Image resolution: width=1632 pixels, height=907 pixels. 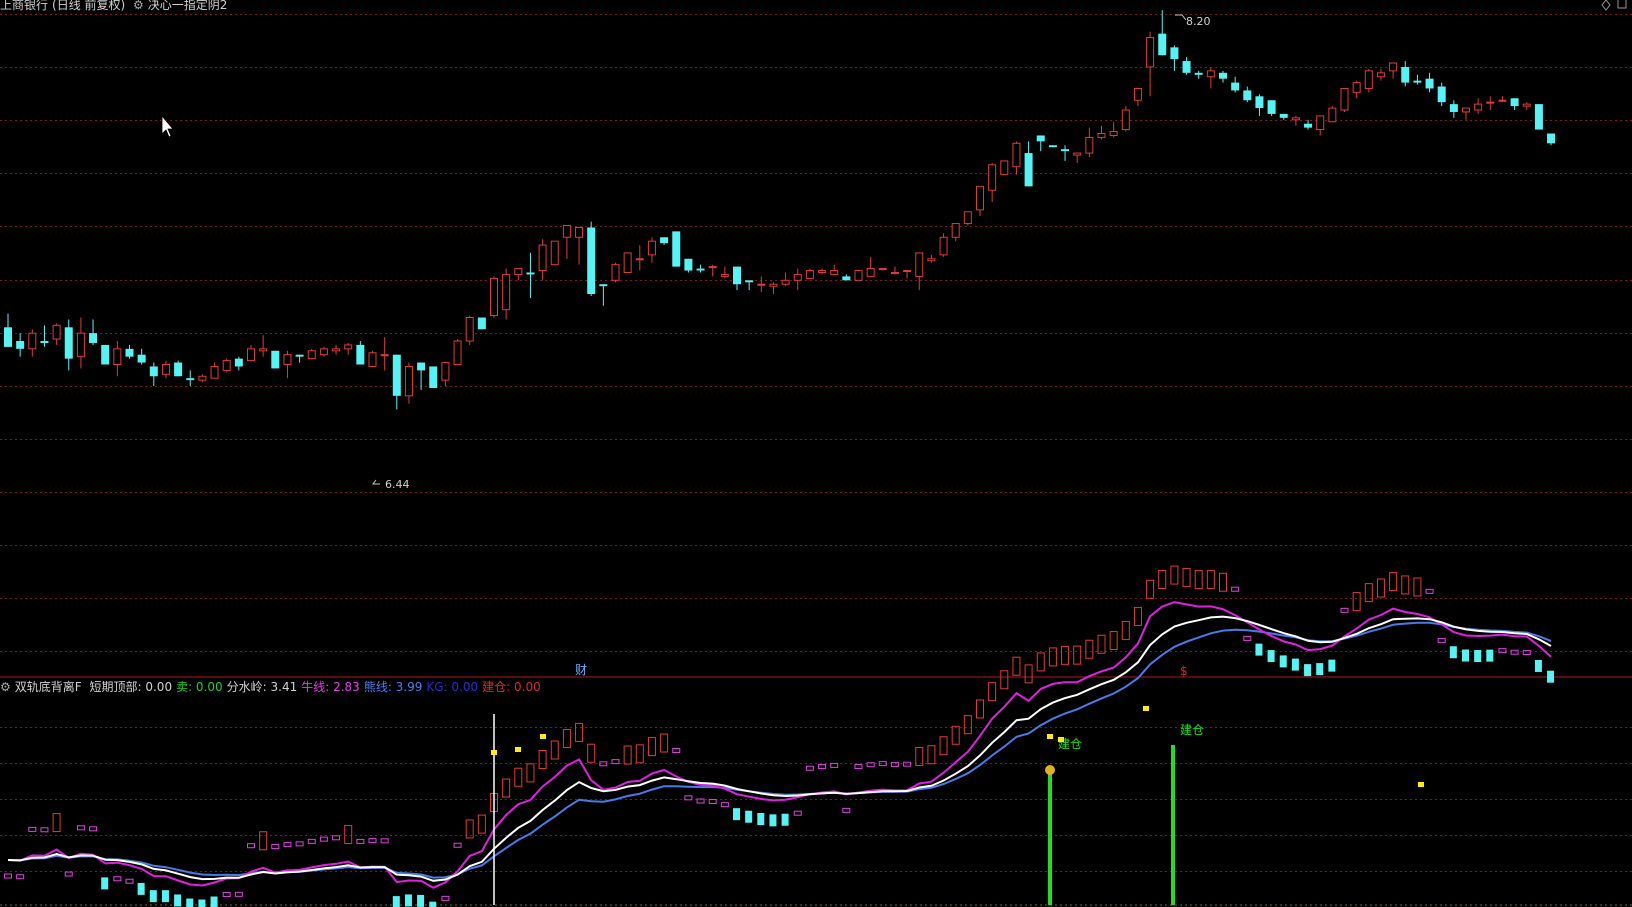 What do you see at coordinates (330, 687) in the screenshot?
I see `indicator-item-3: 牛线: 2.83` at bounding box center [330, 687].